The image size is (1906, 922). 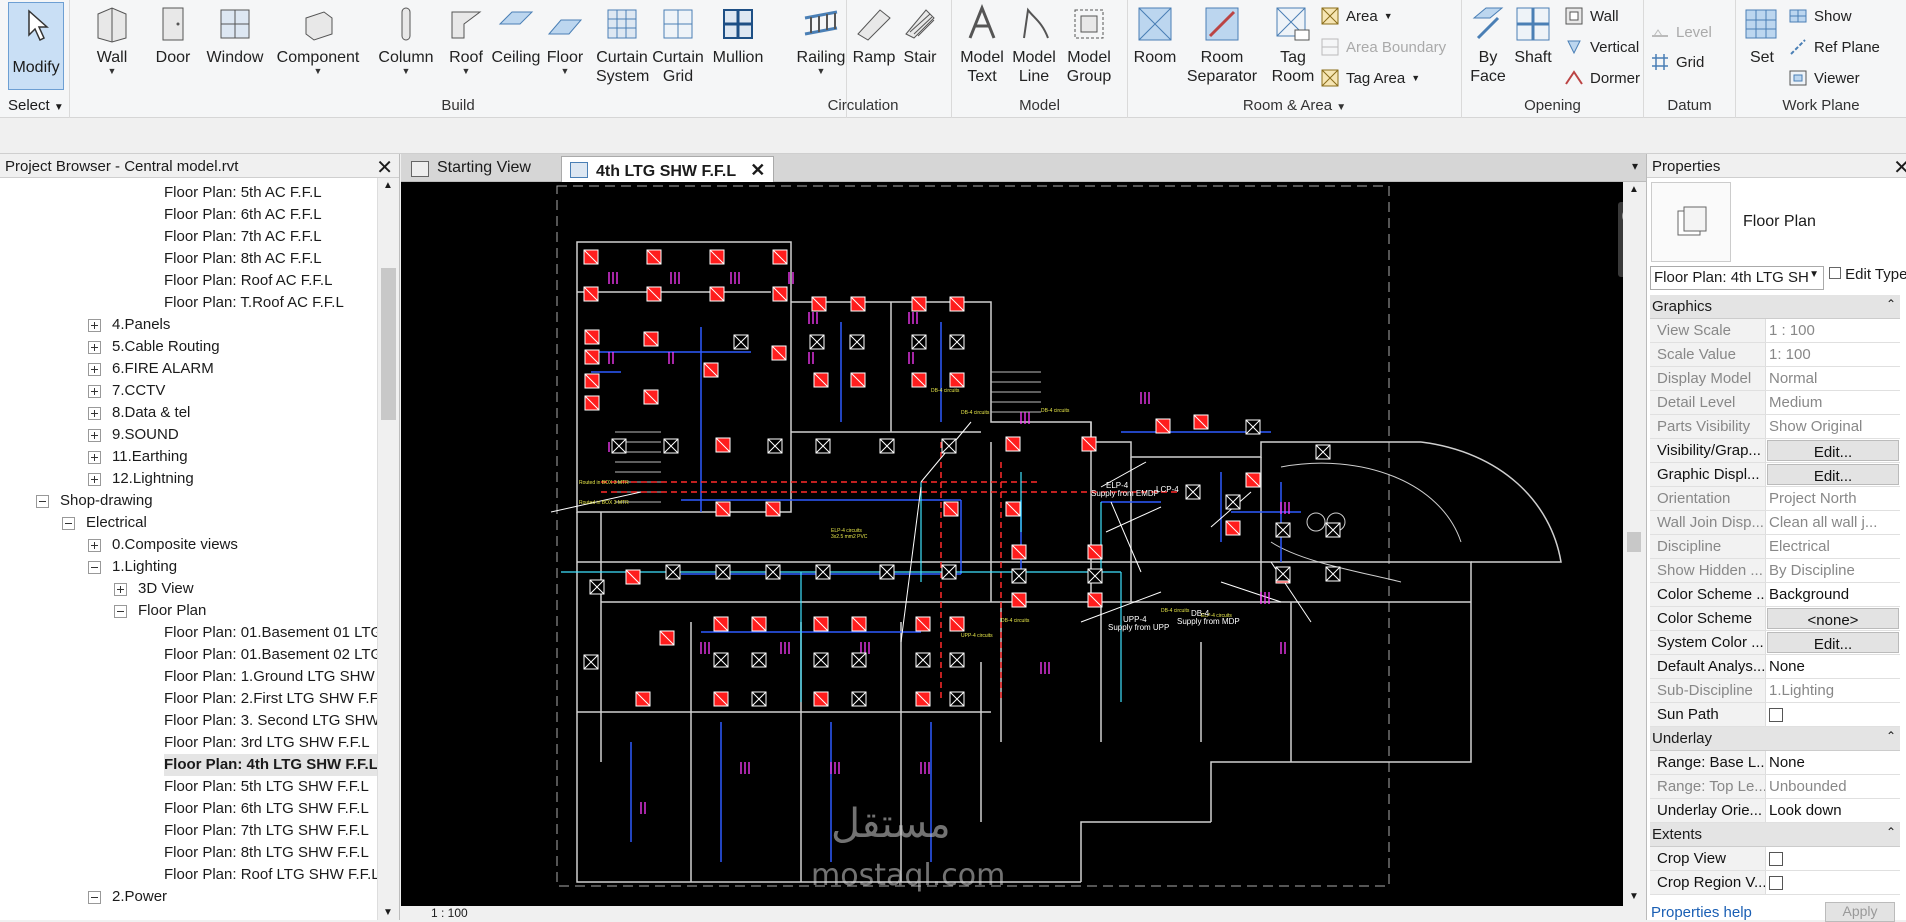 What do you see at coordinates (1635, 166) in the screenshot?
I see `tab-menu-icon: ▾` at bounding box center [1635, 166].